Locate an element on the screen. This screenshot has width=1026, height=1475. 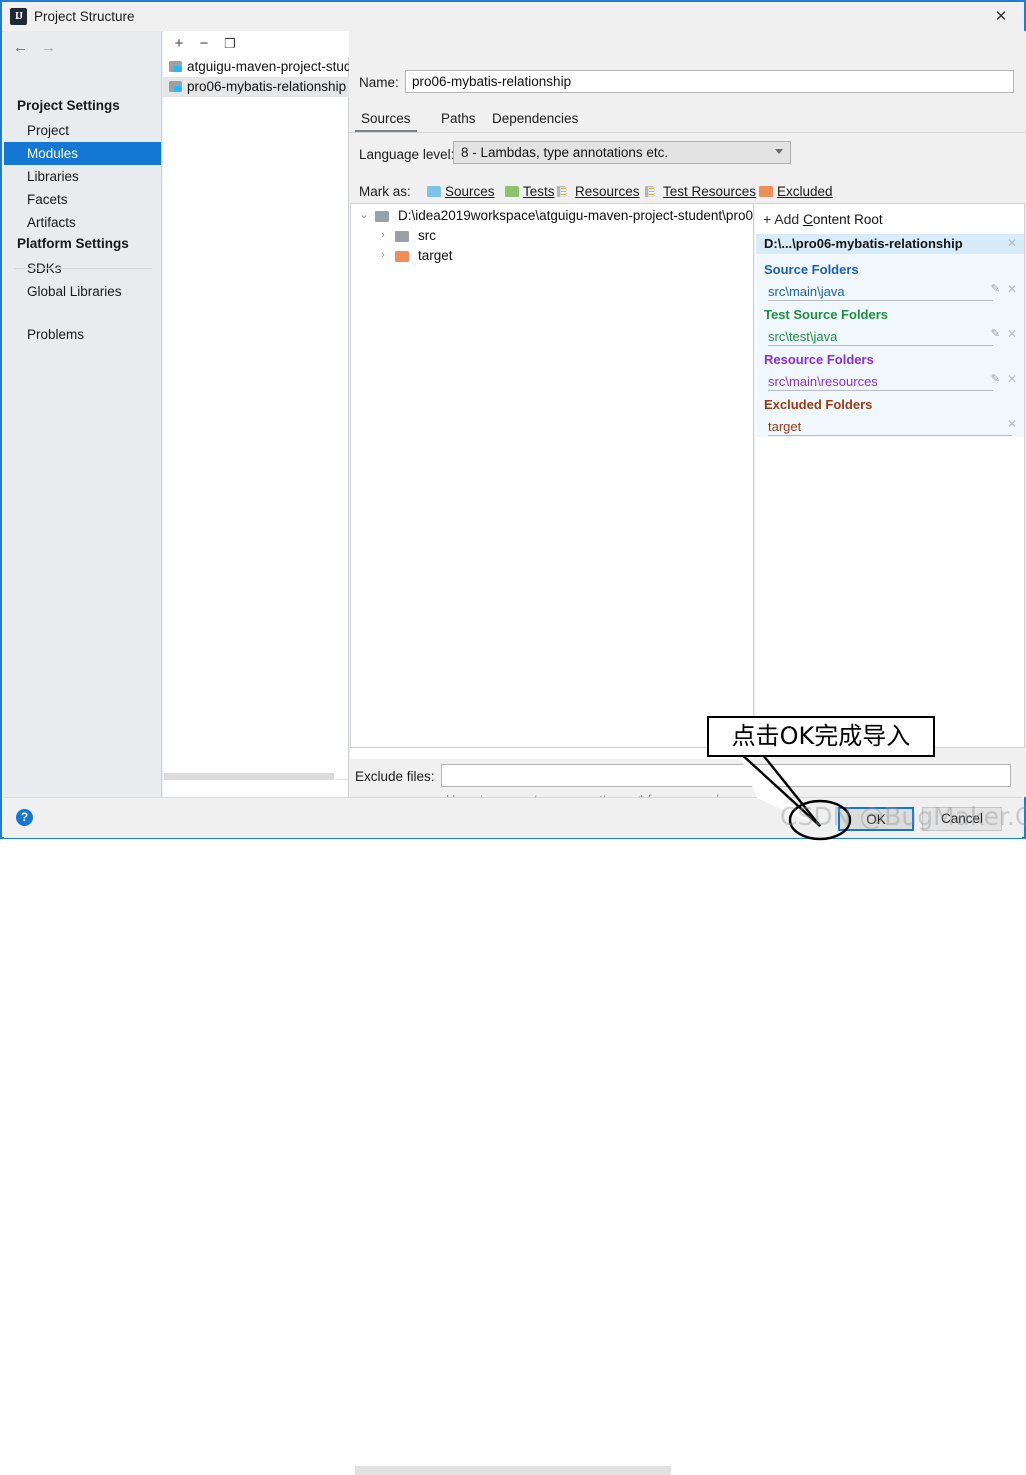
add-module-icon: + is located at coordinates (179, 44).